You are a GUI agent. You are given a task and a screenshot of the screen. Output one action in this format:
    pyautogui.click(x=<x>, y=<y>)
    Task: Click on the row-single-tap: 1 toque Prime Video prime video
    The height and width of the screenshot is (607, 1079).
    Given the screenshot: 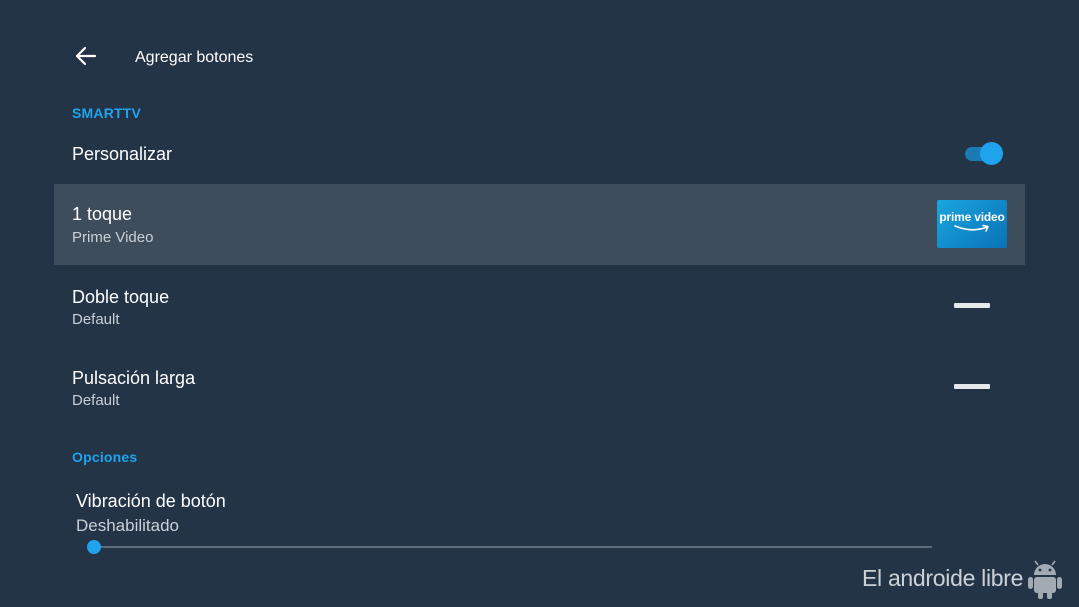 What is the action you would take?
    pyautogui.click(x=539, y=224)
    